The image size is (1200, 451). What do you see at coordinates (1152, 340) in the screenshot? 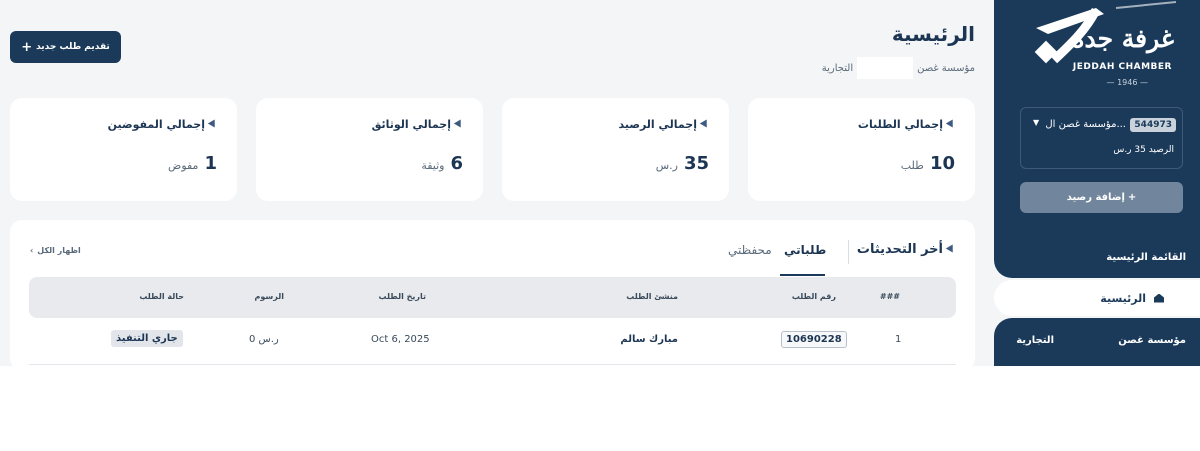
I see `org-name-first: مؤسسة غصن` at bounding box center [1152, 340].